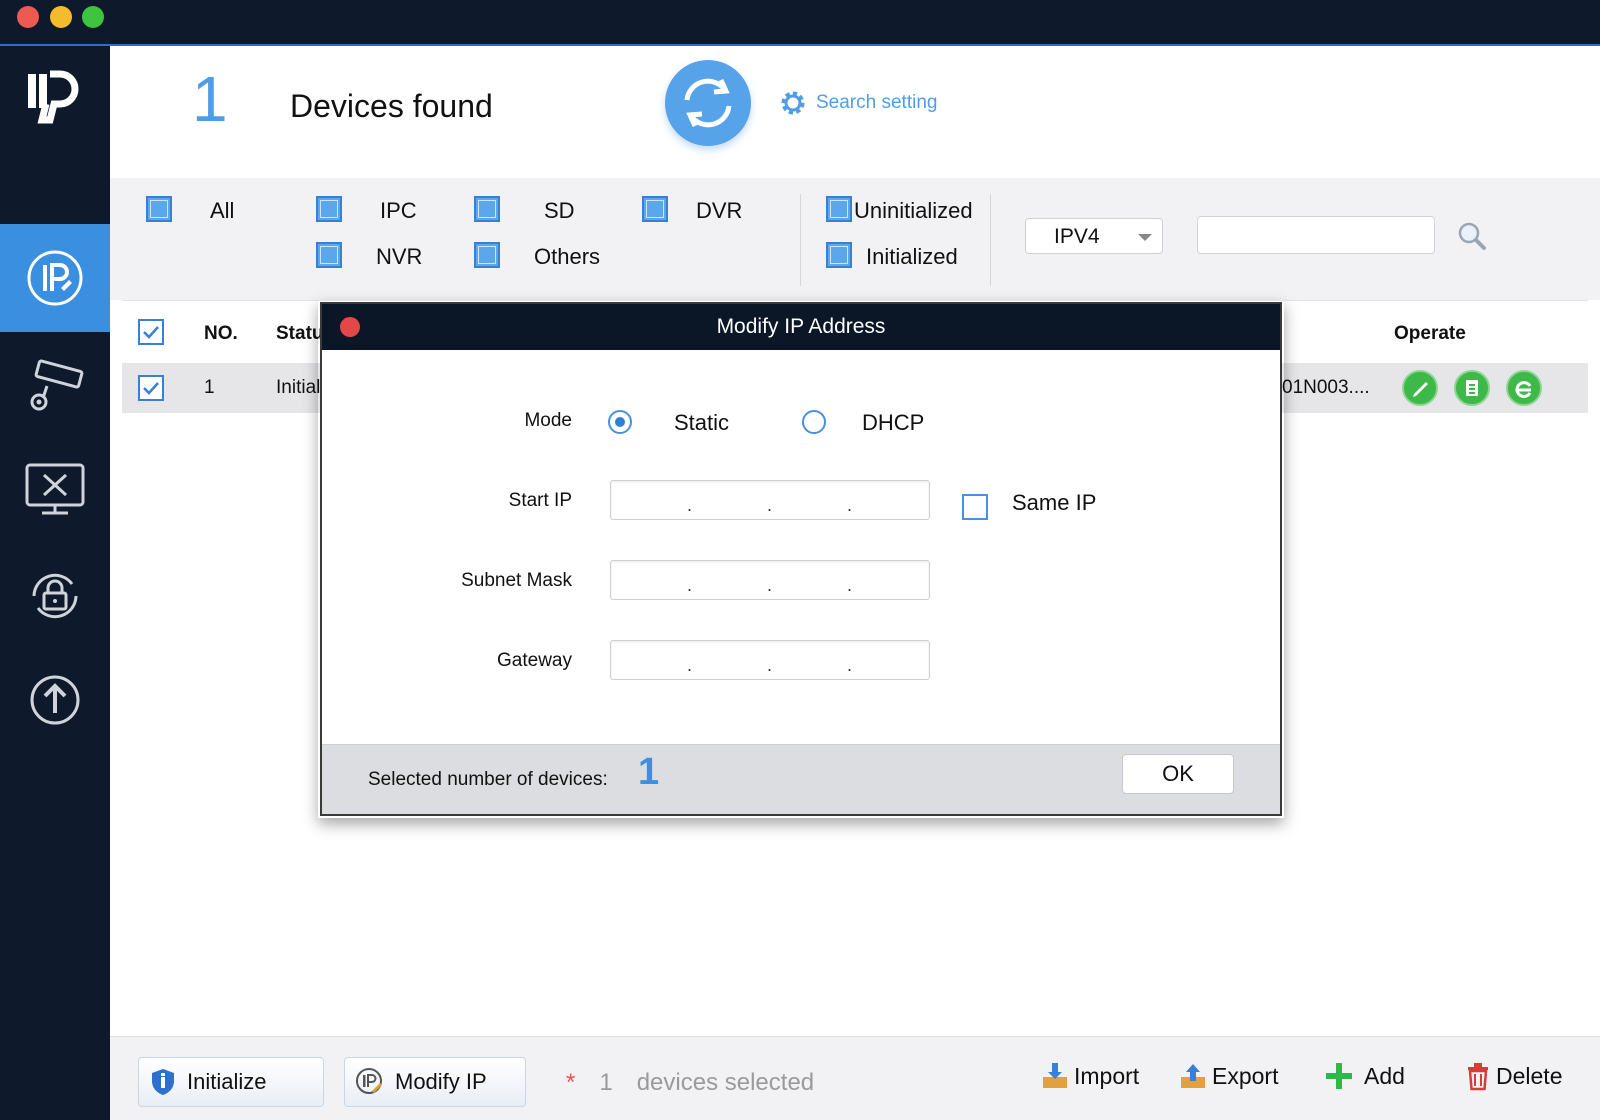 The image size is (1600, 1120). Describe the element at coordinates (350, 327) in the screenshot. I see `dialog-close-button` at that location.